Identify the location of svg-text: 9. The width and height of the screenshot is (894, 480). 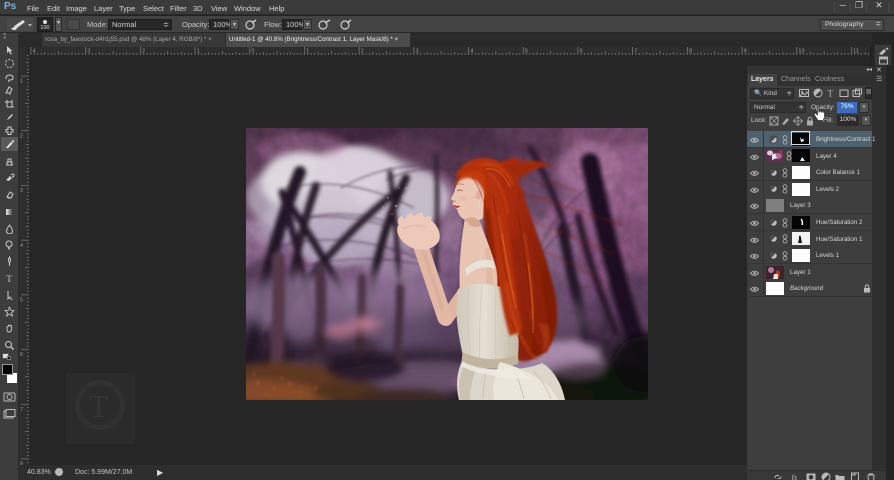
(745, 52).